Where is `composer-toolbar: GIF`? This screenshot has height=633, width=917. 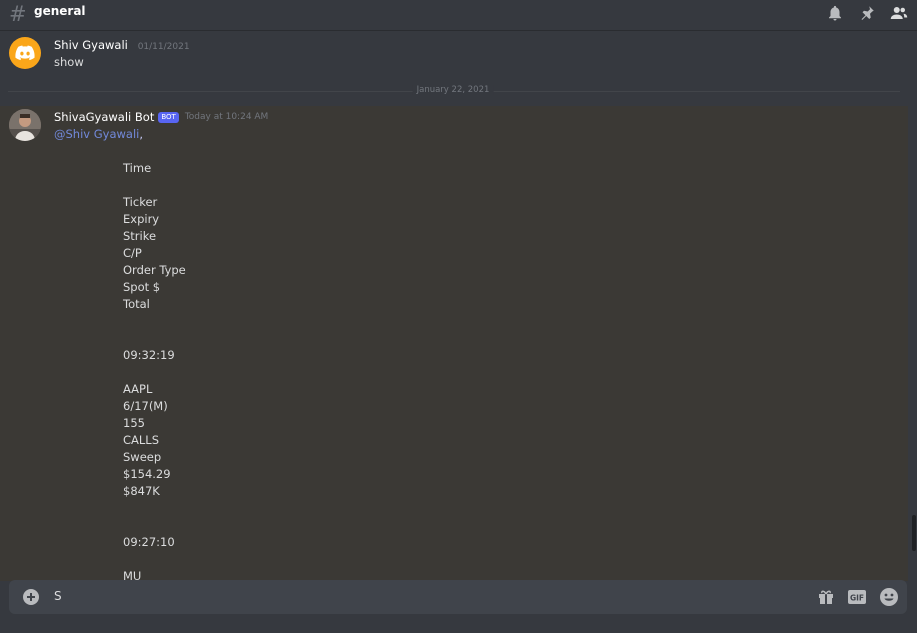
composer-toolbar: GIF is located at coordinates (858, 597).